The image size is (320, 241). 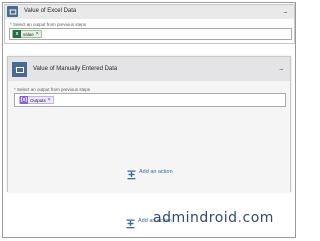 What do you see at coordinates (75, 69) in the screenshot?
I see `card-title: Value of Manually Entered Data` at bounding box center [75, 69].